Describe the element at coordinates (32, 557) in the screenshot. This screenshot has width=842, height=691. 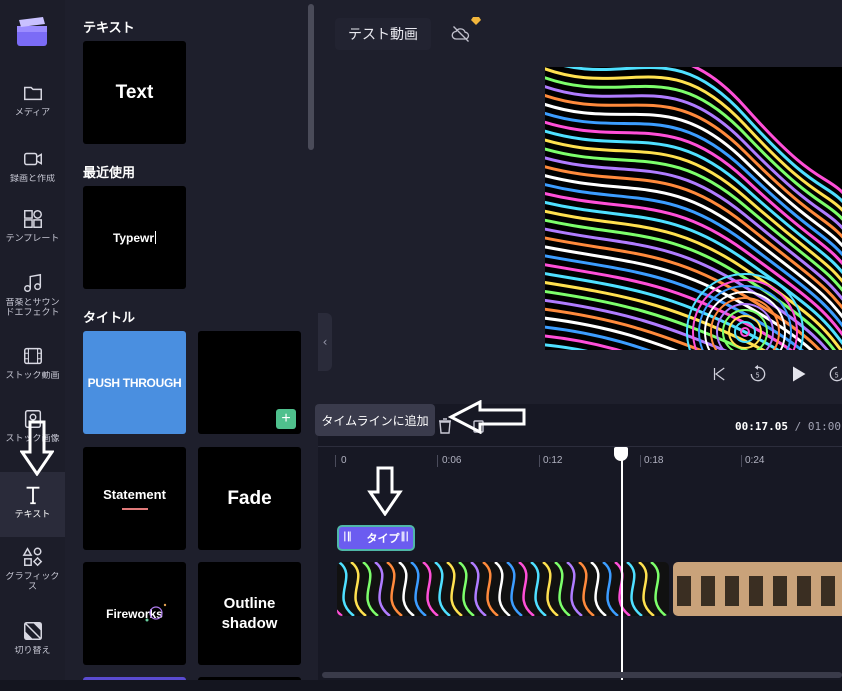
I see `shapes-icon` at that location.